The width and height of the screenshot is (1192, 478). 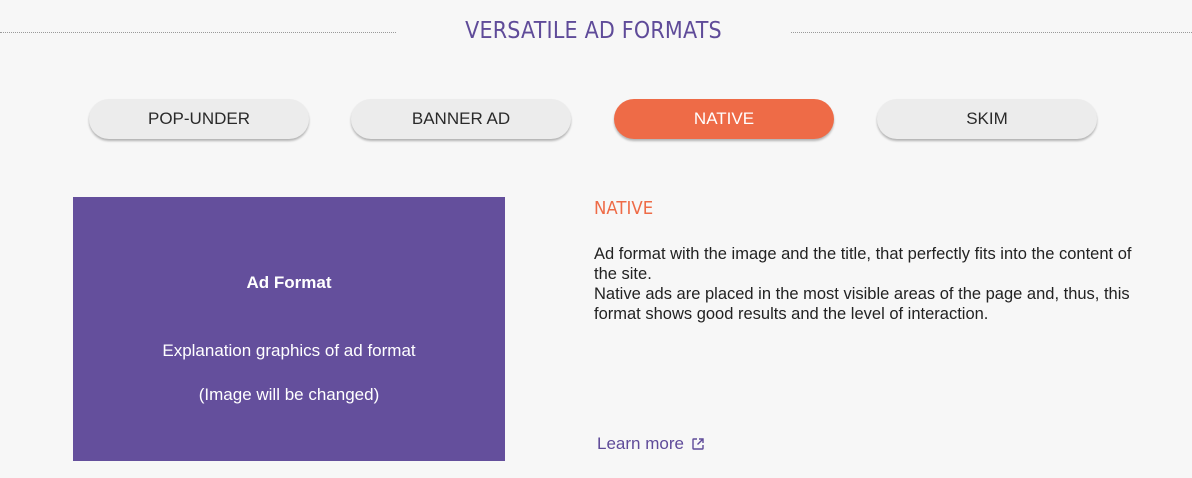 What do you see at coordinates (624, 208) in the screenshot?
I see `format-title: NATIVE` at bounding box center [624, 208].